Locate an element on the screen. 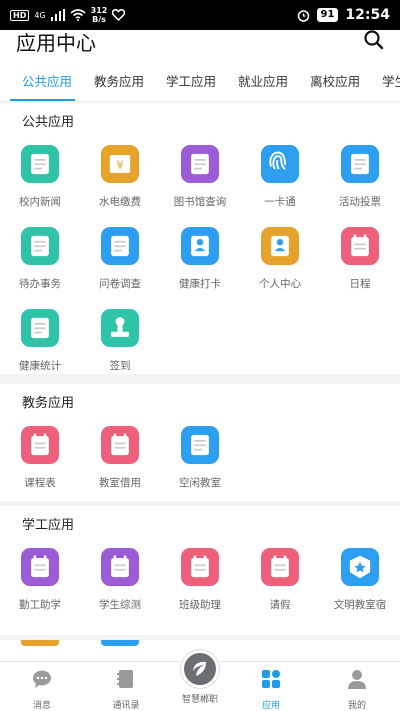 This screenshot has height=711, width=400. network-type: 4G is located at coordinates (40, 15).